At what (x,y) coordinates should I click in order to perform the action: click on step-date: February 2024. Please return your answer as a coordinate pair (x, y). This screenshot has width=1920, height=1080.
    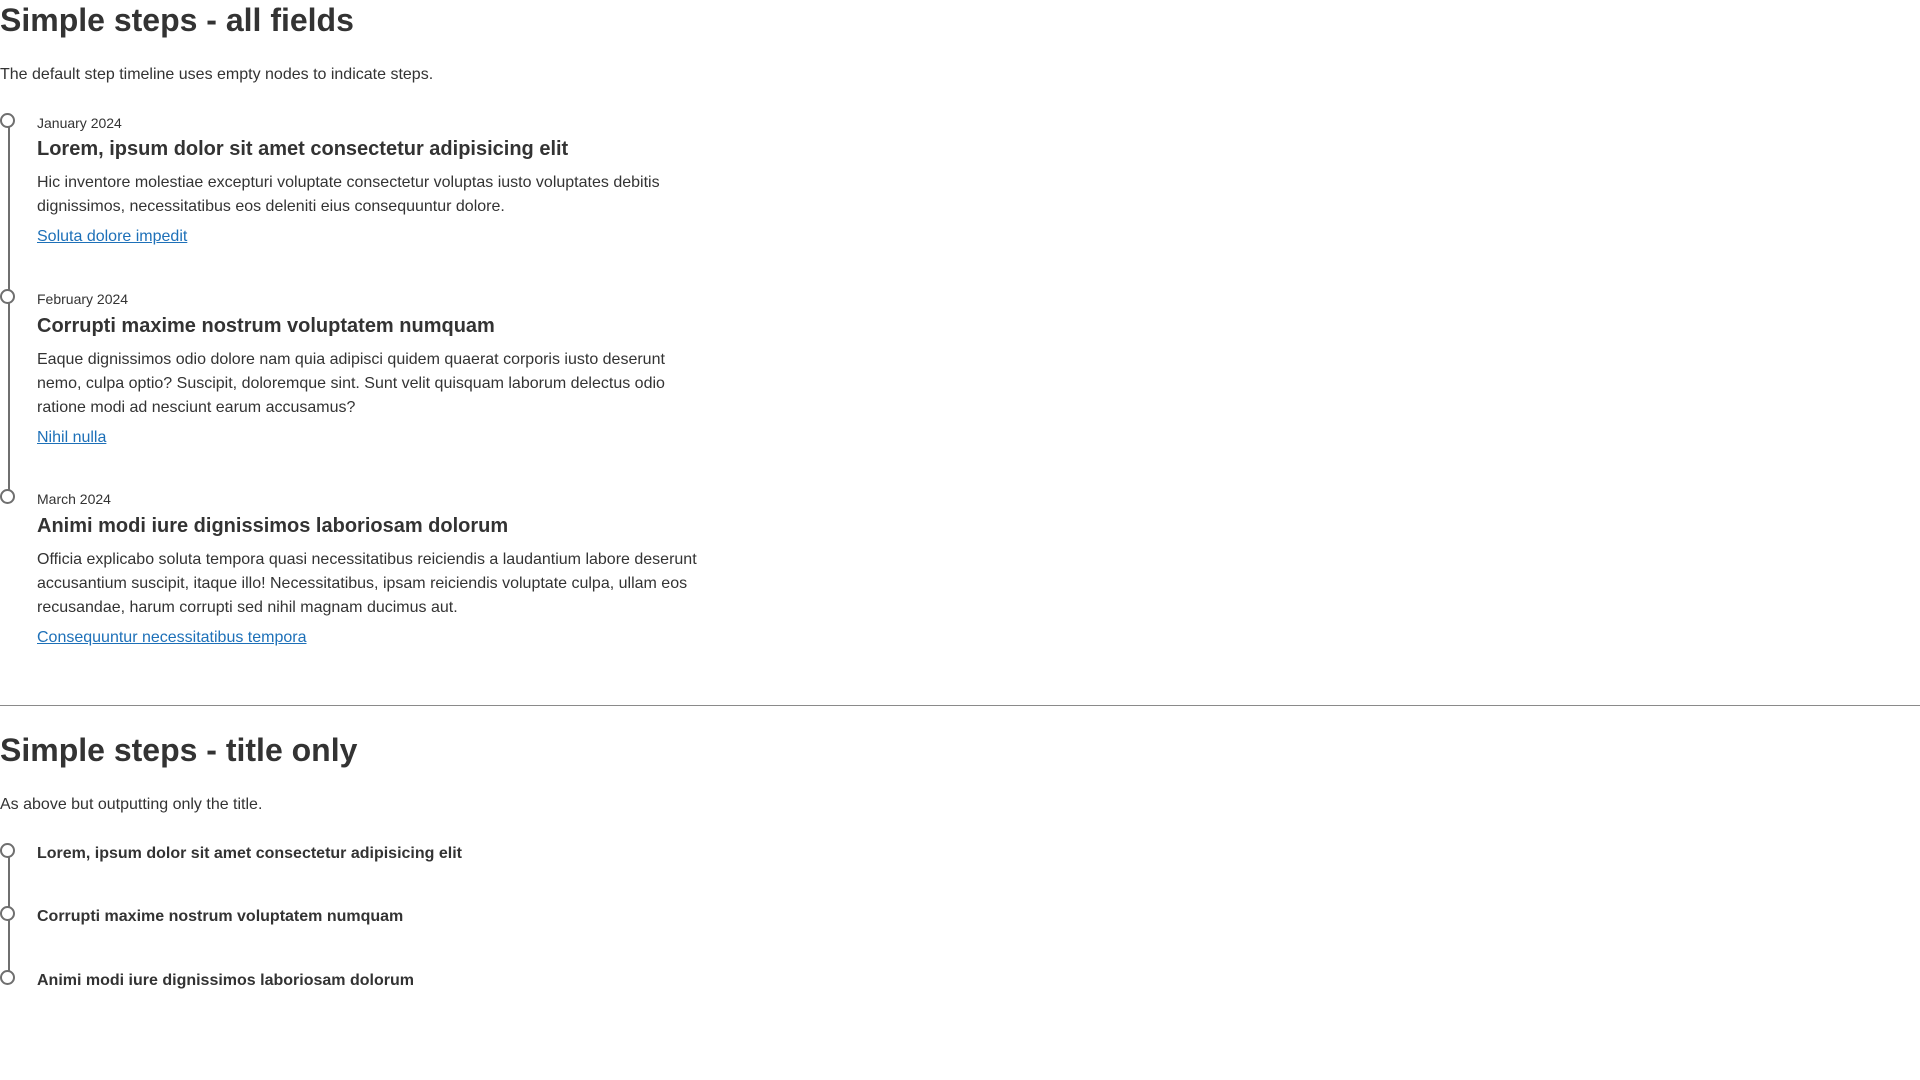
    Looking at the image, I should click on (83, 299).